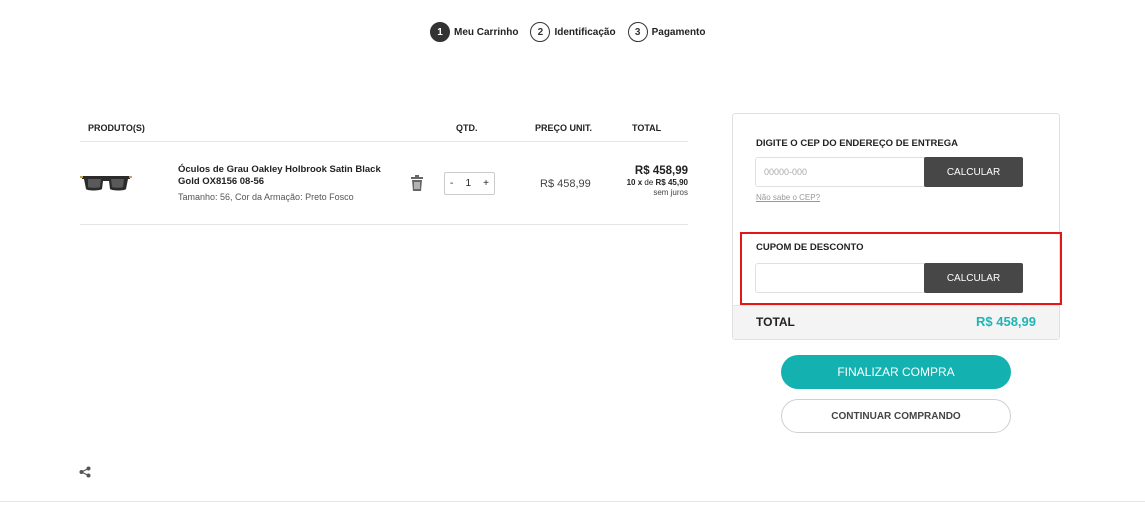 This screenshot has height=512, width=1145. What do you see at coordinates (775, 322) in the screenshot?
I see `total-label: TOTAL` at bounding box center [775, 322].